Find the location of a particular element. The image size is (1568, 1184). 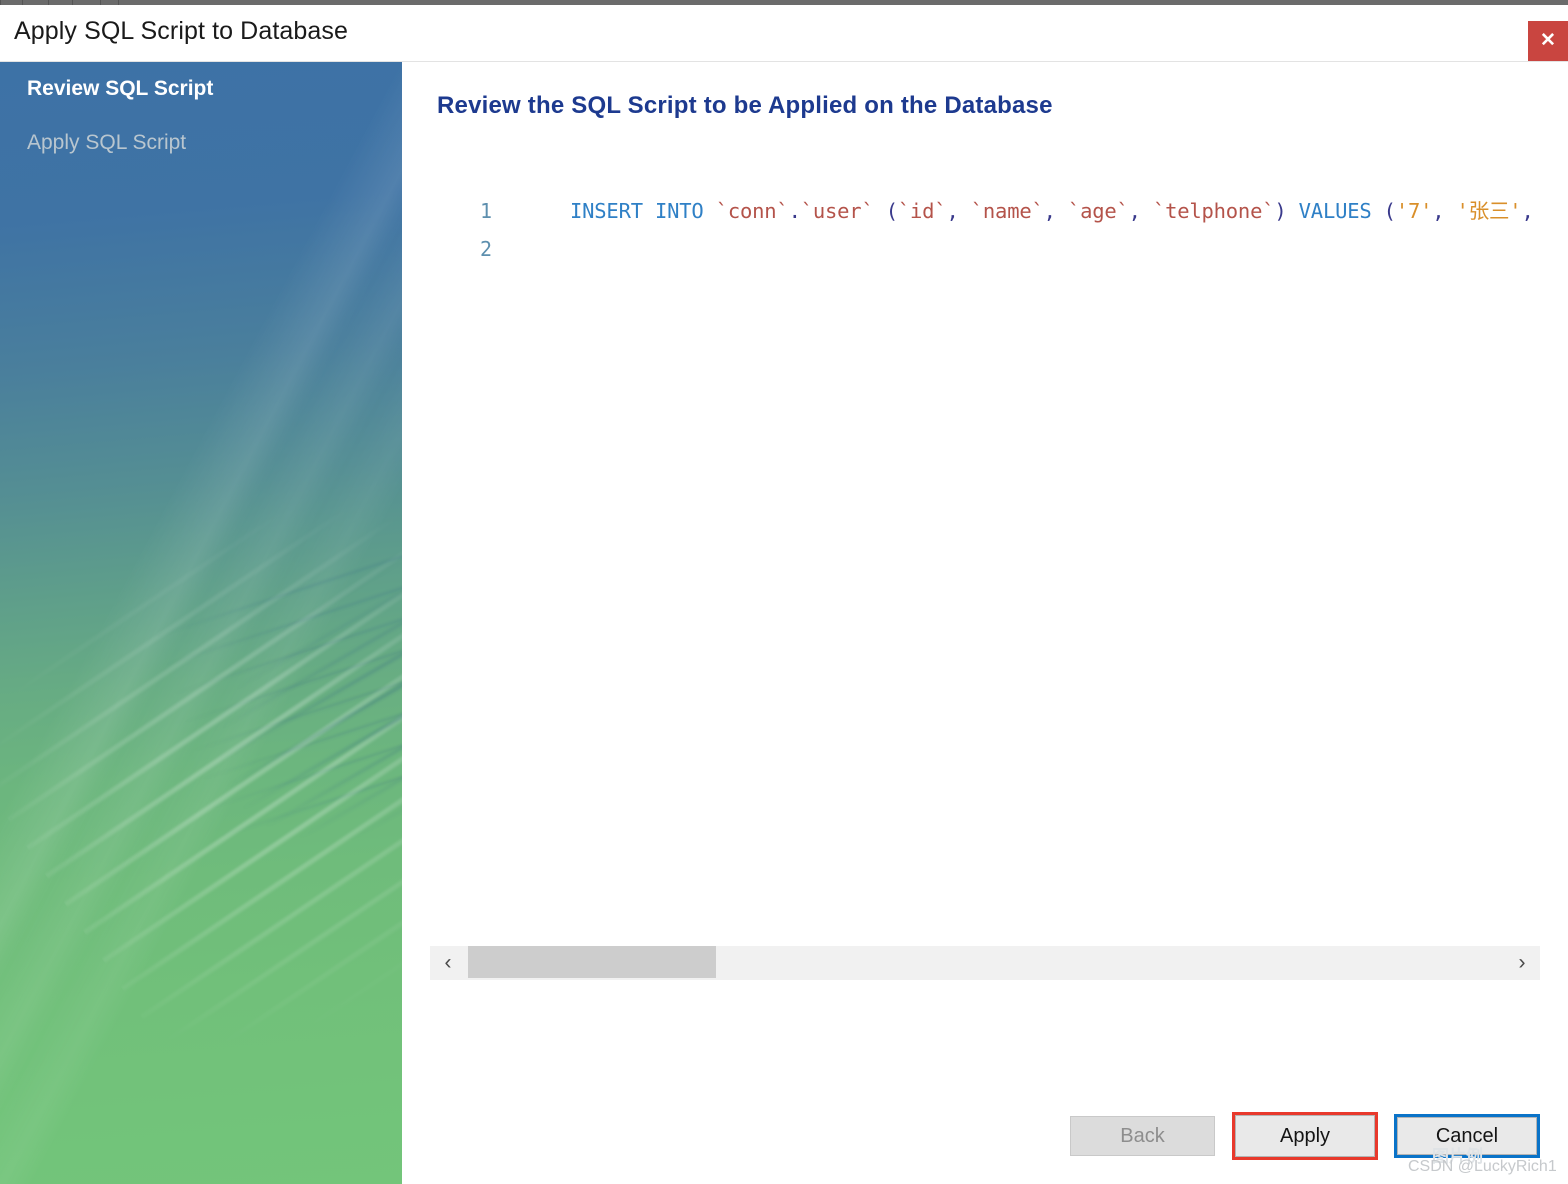

code-line: 2 is located at coordinates (999, 249).